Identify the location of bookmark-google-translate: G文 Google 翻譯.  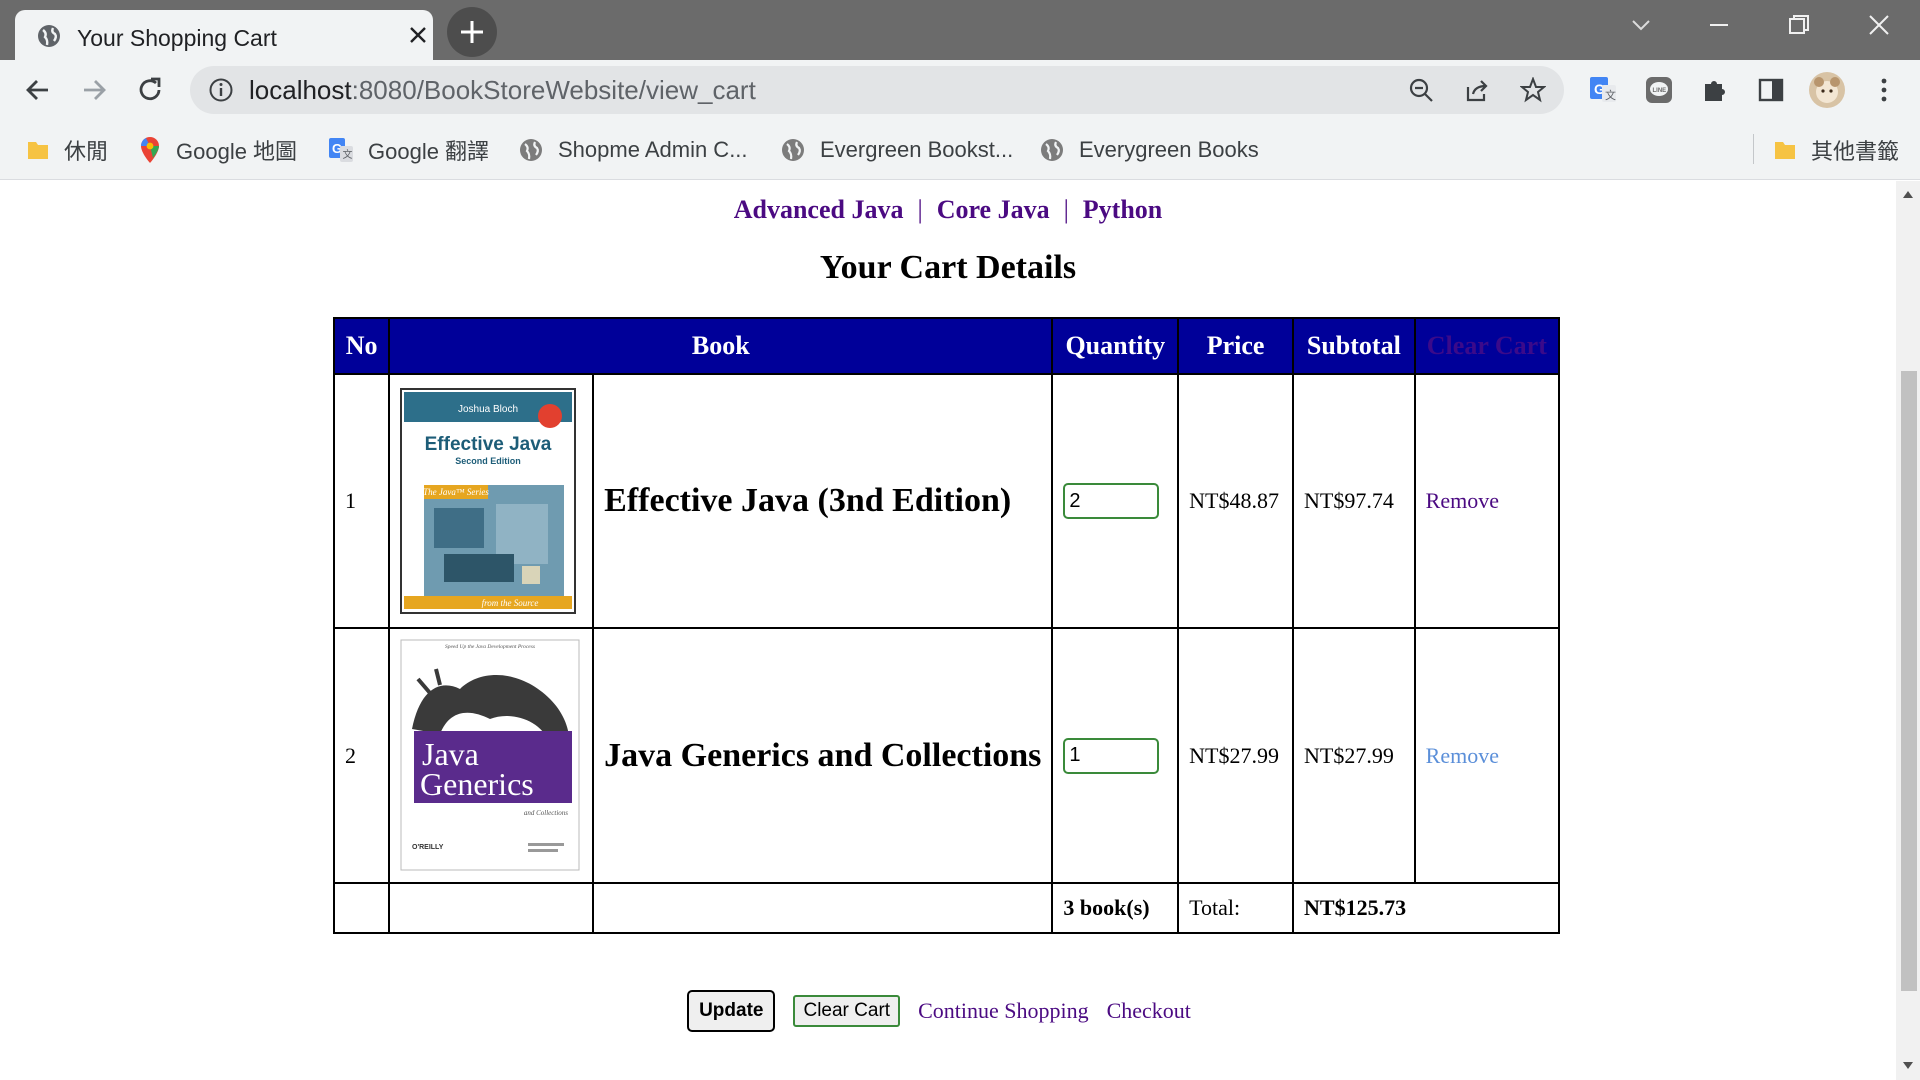
(408, 150).